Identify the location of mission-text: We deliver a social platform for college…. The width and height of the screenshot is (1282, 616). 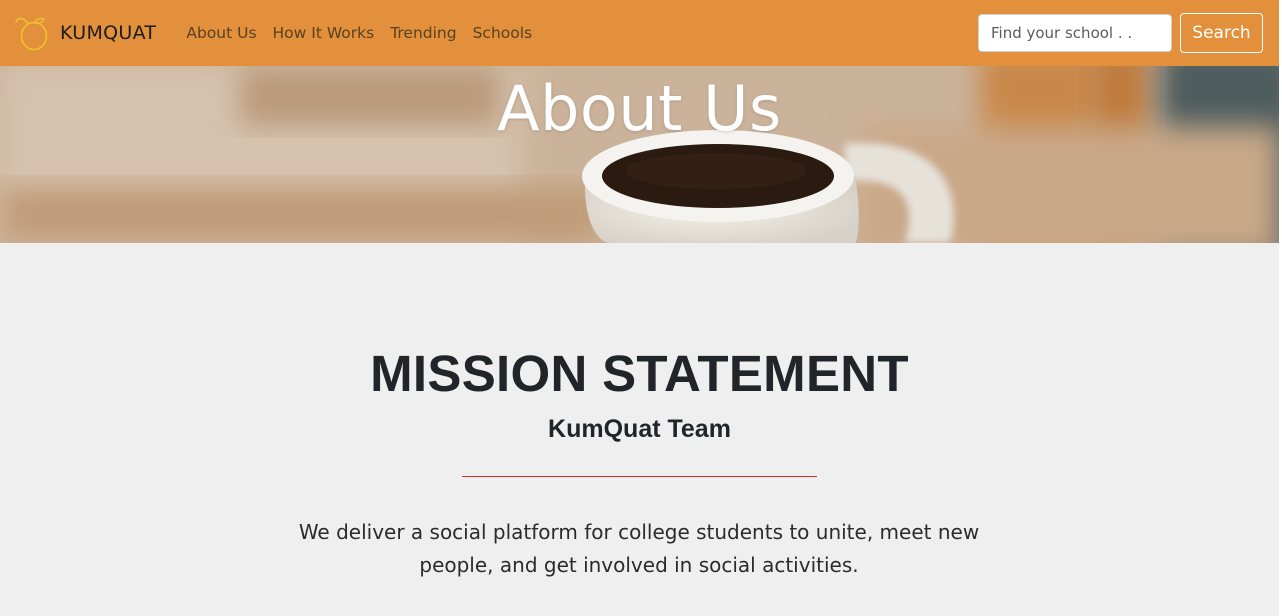
(639, 548).